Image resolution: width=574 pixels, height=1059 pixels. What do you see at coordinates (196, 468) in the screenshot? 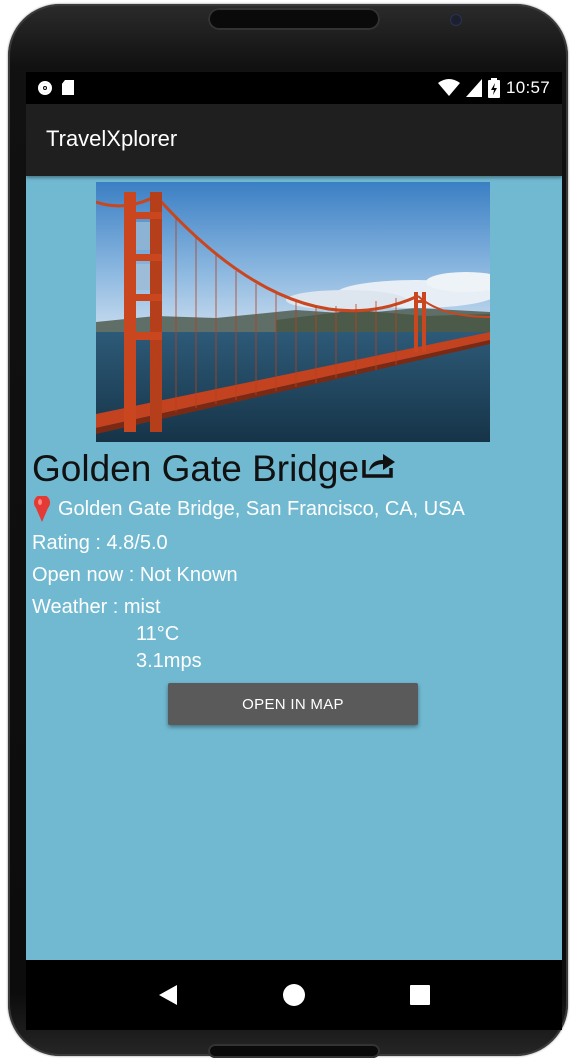
I see `place-name: Golden Gate Bridge` at bounding box center [196, 468].